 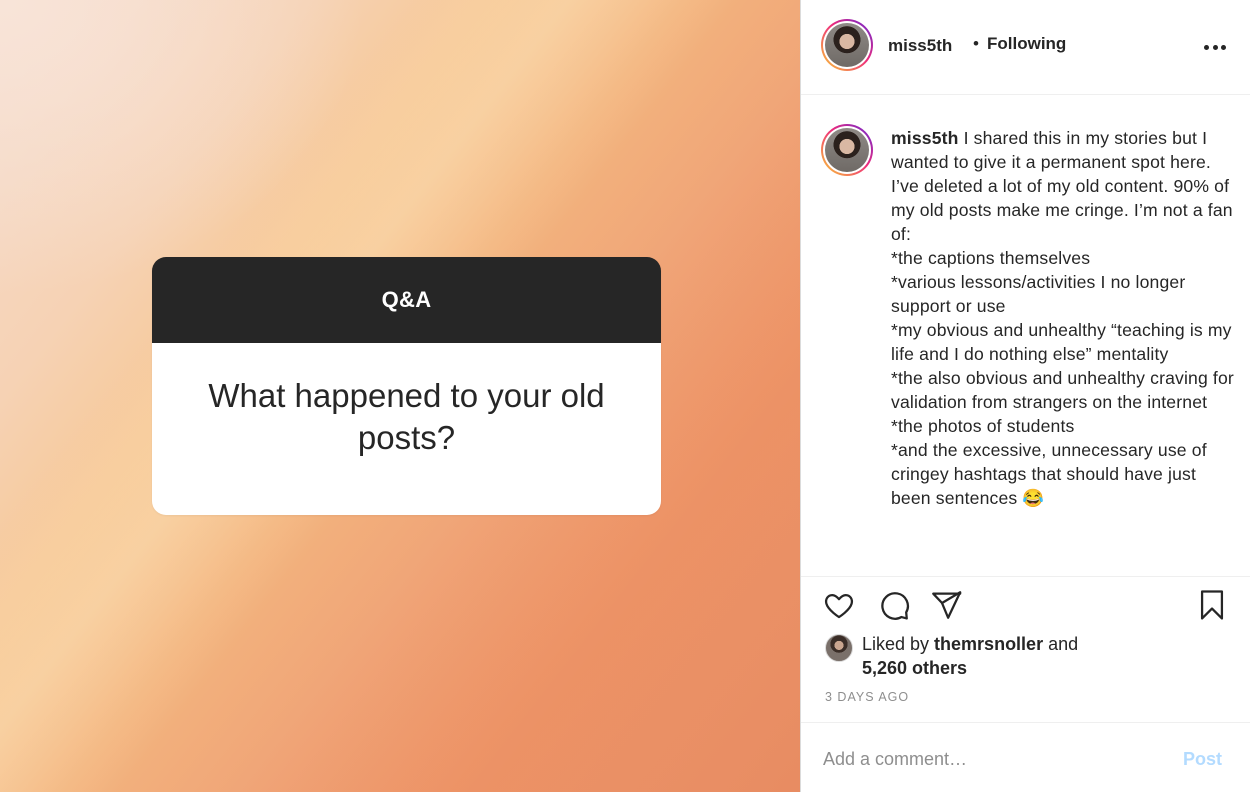 I want to click on liker-username: themrsnoller, so click(x=988, y=644).